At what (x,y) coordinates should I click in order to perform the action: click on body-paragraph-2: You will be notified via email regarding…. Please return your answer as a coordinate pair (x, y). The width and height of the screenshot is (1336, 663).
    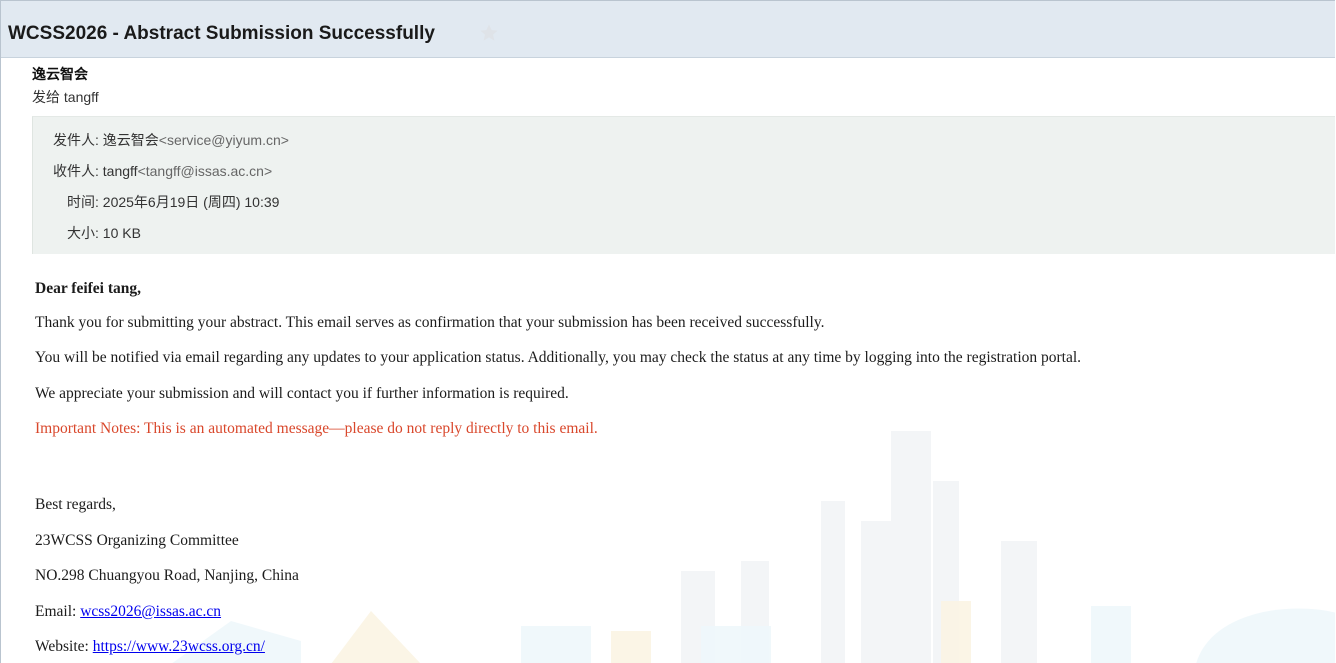
    Looking at the image, I should click on (558, 357).